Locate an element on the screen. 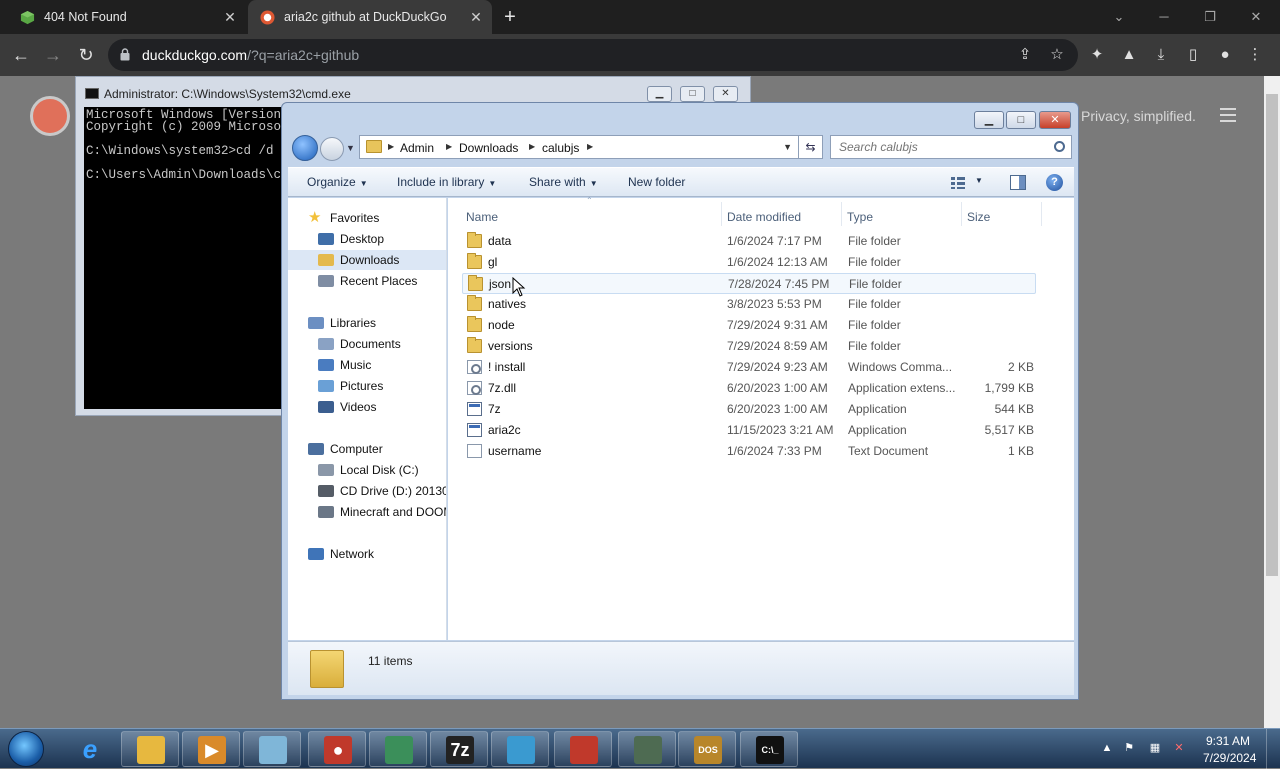 The image size is (1280, 769). back-button is located at coordinates (305, 148).